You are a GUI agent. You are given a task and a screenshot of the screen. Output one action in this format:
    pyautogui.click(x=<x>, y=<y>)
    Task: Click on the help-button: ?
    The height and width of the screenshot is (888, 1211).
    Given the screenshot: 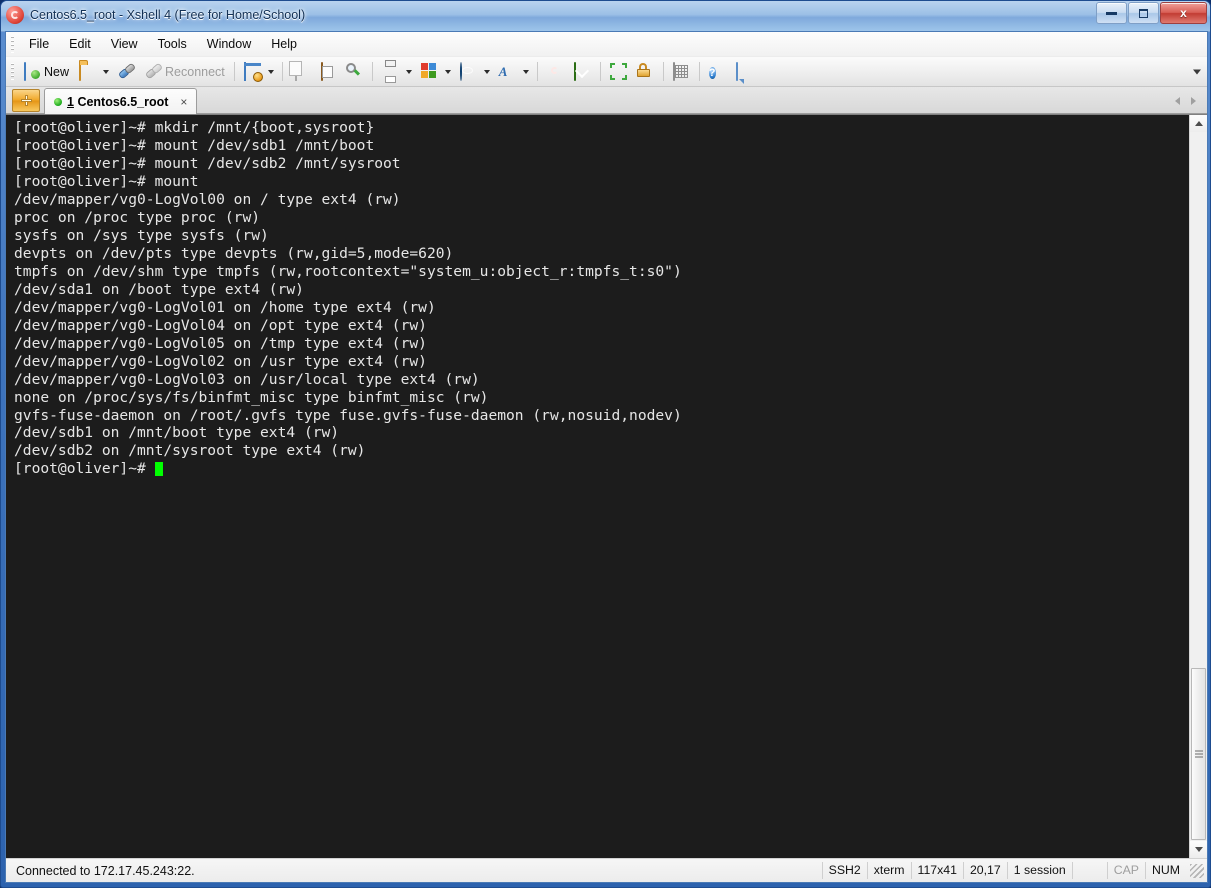 What is the action you would take?
    pyautogui.click(x=717, y=72)
    